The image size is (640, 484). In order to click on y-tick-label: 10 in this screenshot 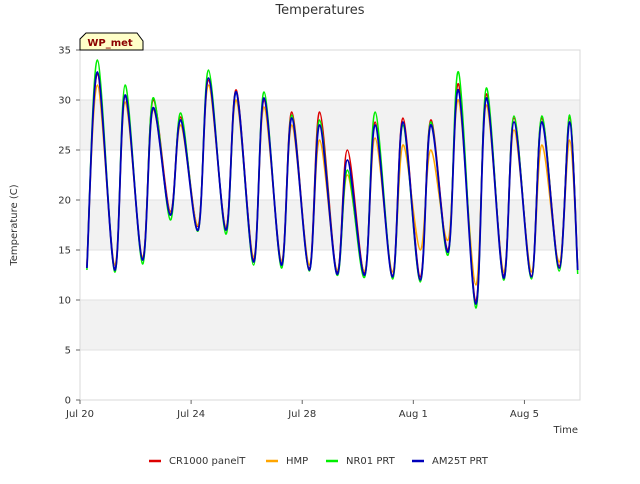, I will do `click(64, 301)`.